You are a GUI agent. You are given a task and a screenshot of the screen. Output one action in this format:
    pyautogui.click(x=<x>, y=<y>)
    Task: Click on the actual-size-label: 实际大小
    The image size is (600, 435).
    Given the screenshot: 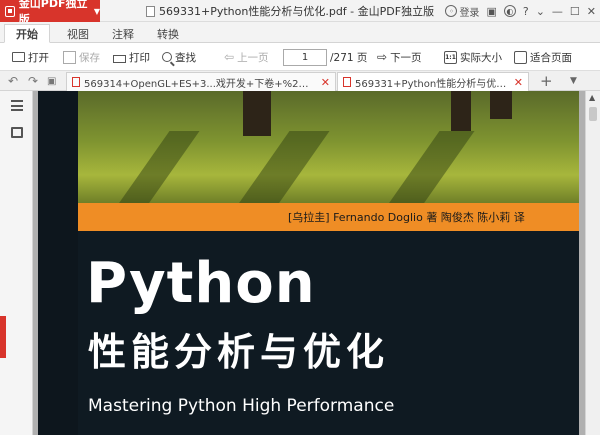 What is the action you would take?
    pyautogui.click(x=481, y=57)
    